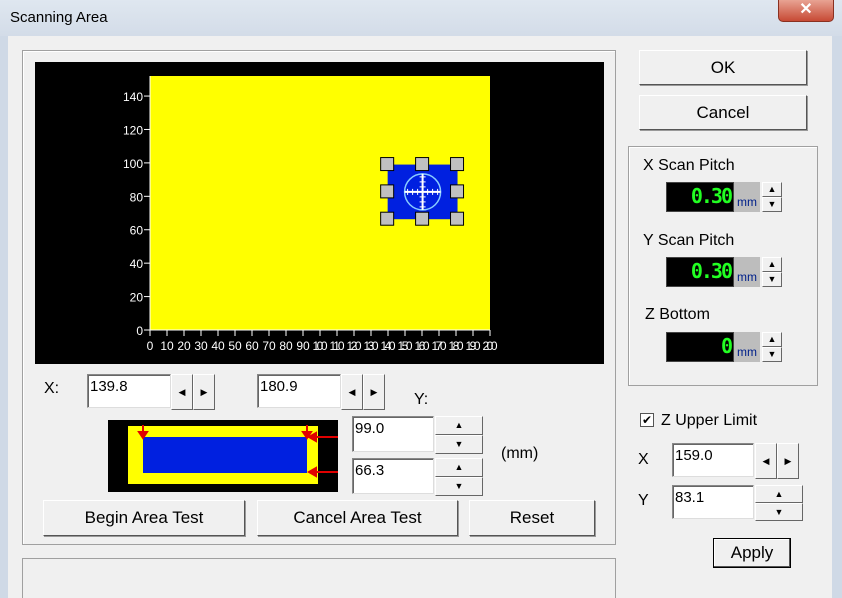 This screenshot has height=598, width=842. I want to click on begin-area-test-button: Begin Area Test, so click(144, 518).